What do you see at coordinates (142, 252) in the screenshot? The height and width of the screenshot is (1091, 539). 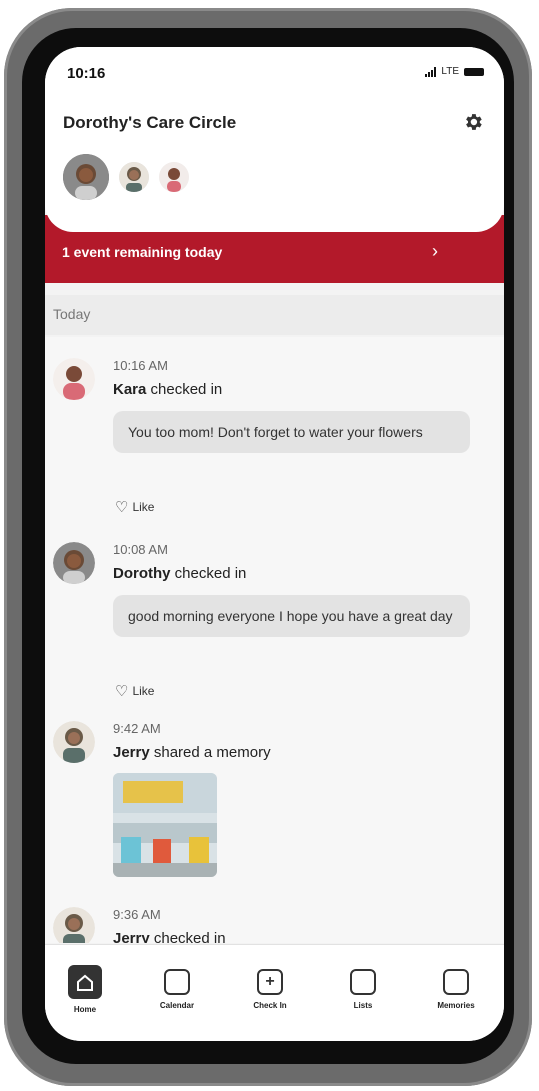 I see `banner-text: 1 event remaining today` at bounding box center [142, 252].